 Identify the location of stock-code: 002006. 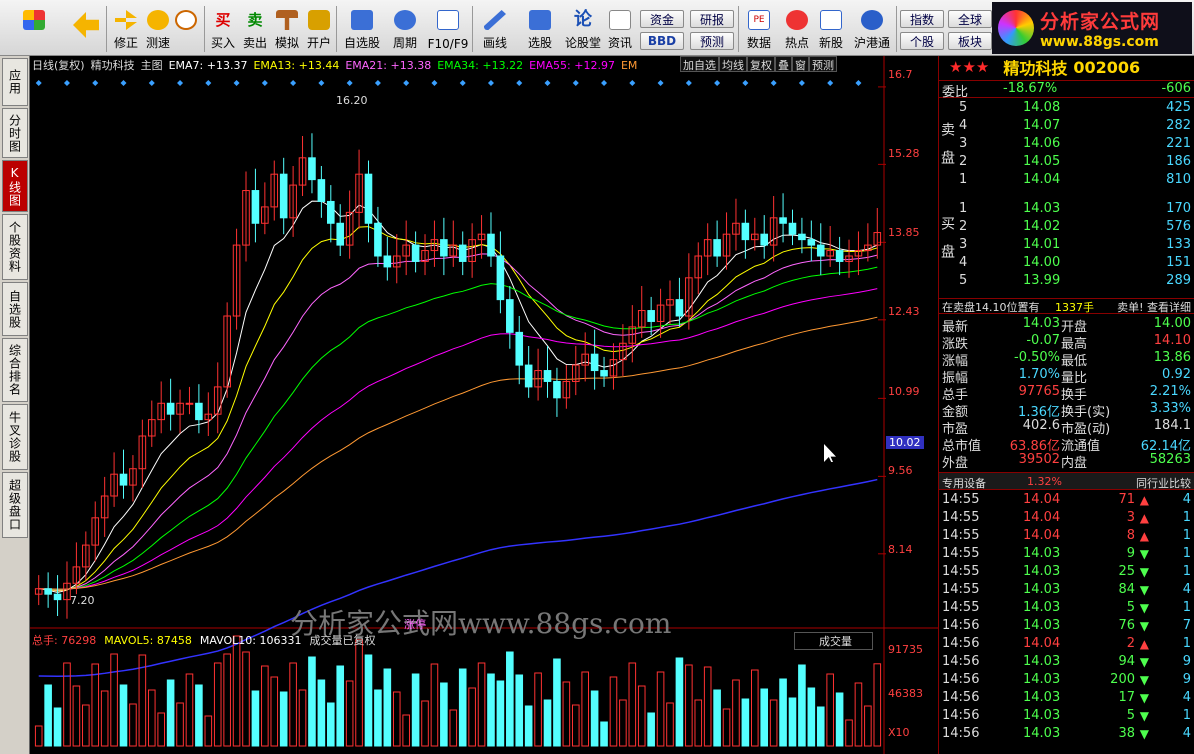
(1107, 67).